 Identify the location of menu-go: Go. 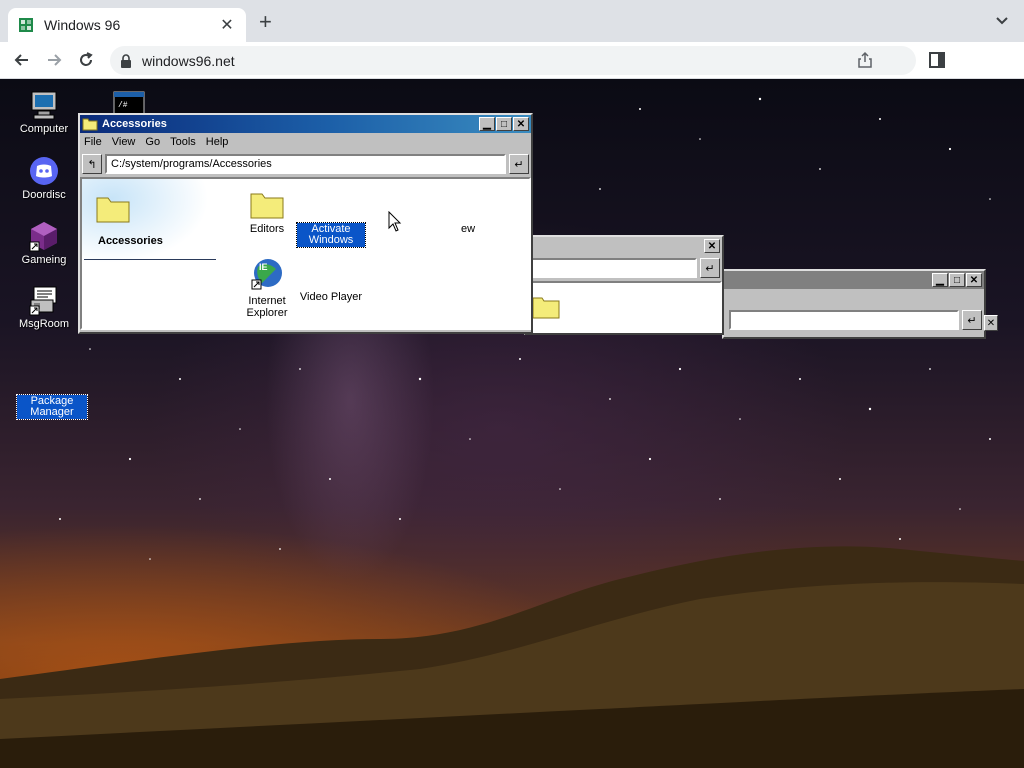
(152, 142).